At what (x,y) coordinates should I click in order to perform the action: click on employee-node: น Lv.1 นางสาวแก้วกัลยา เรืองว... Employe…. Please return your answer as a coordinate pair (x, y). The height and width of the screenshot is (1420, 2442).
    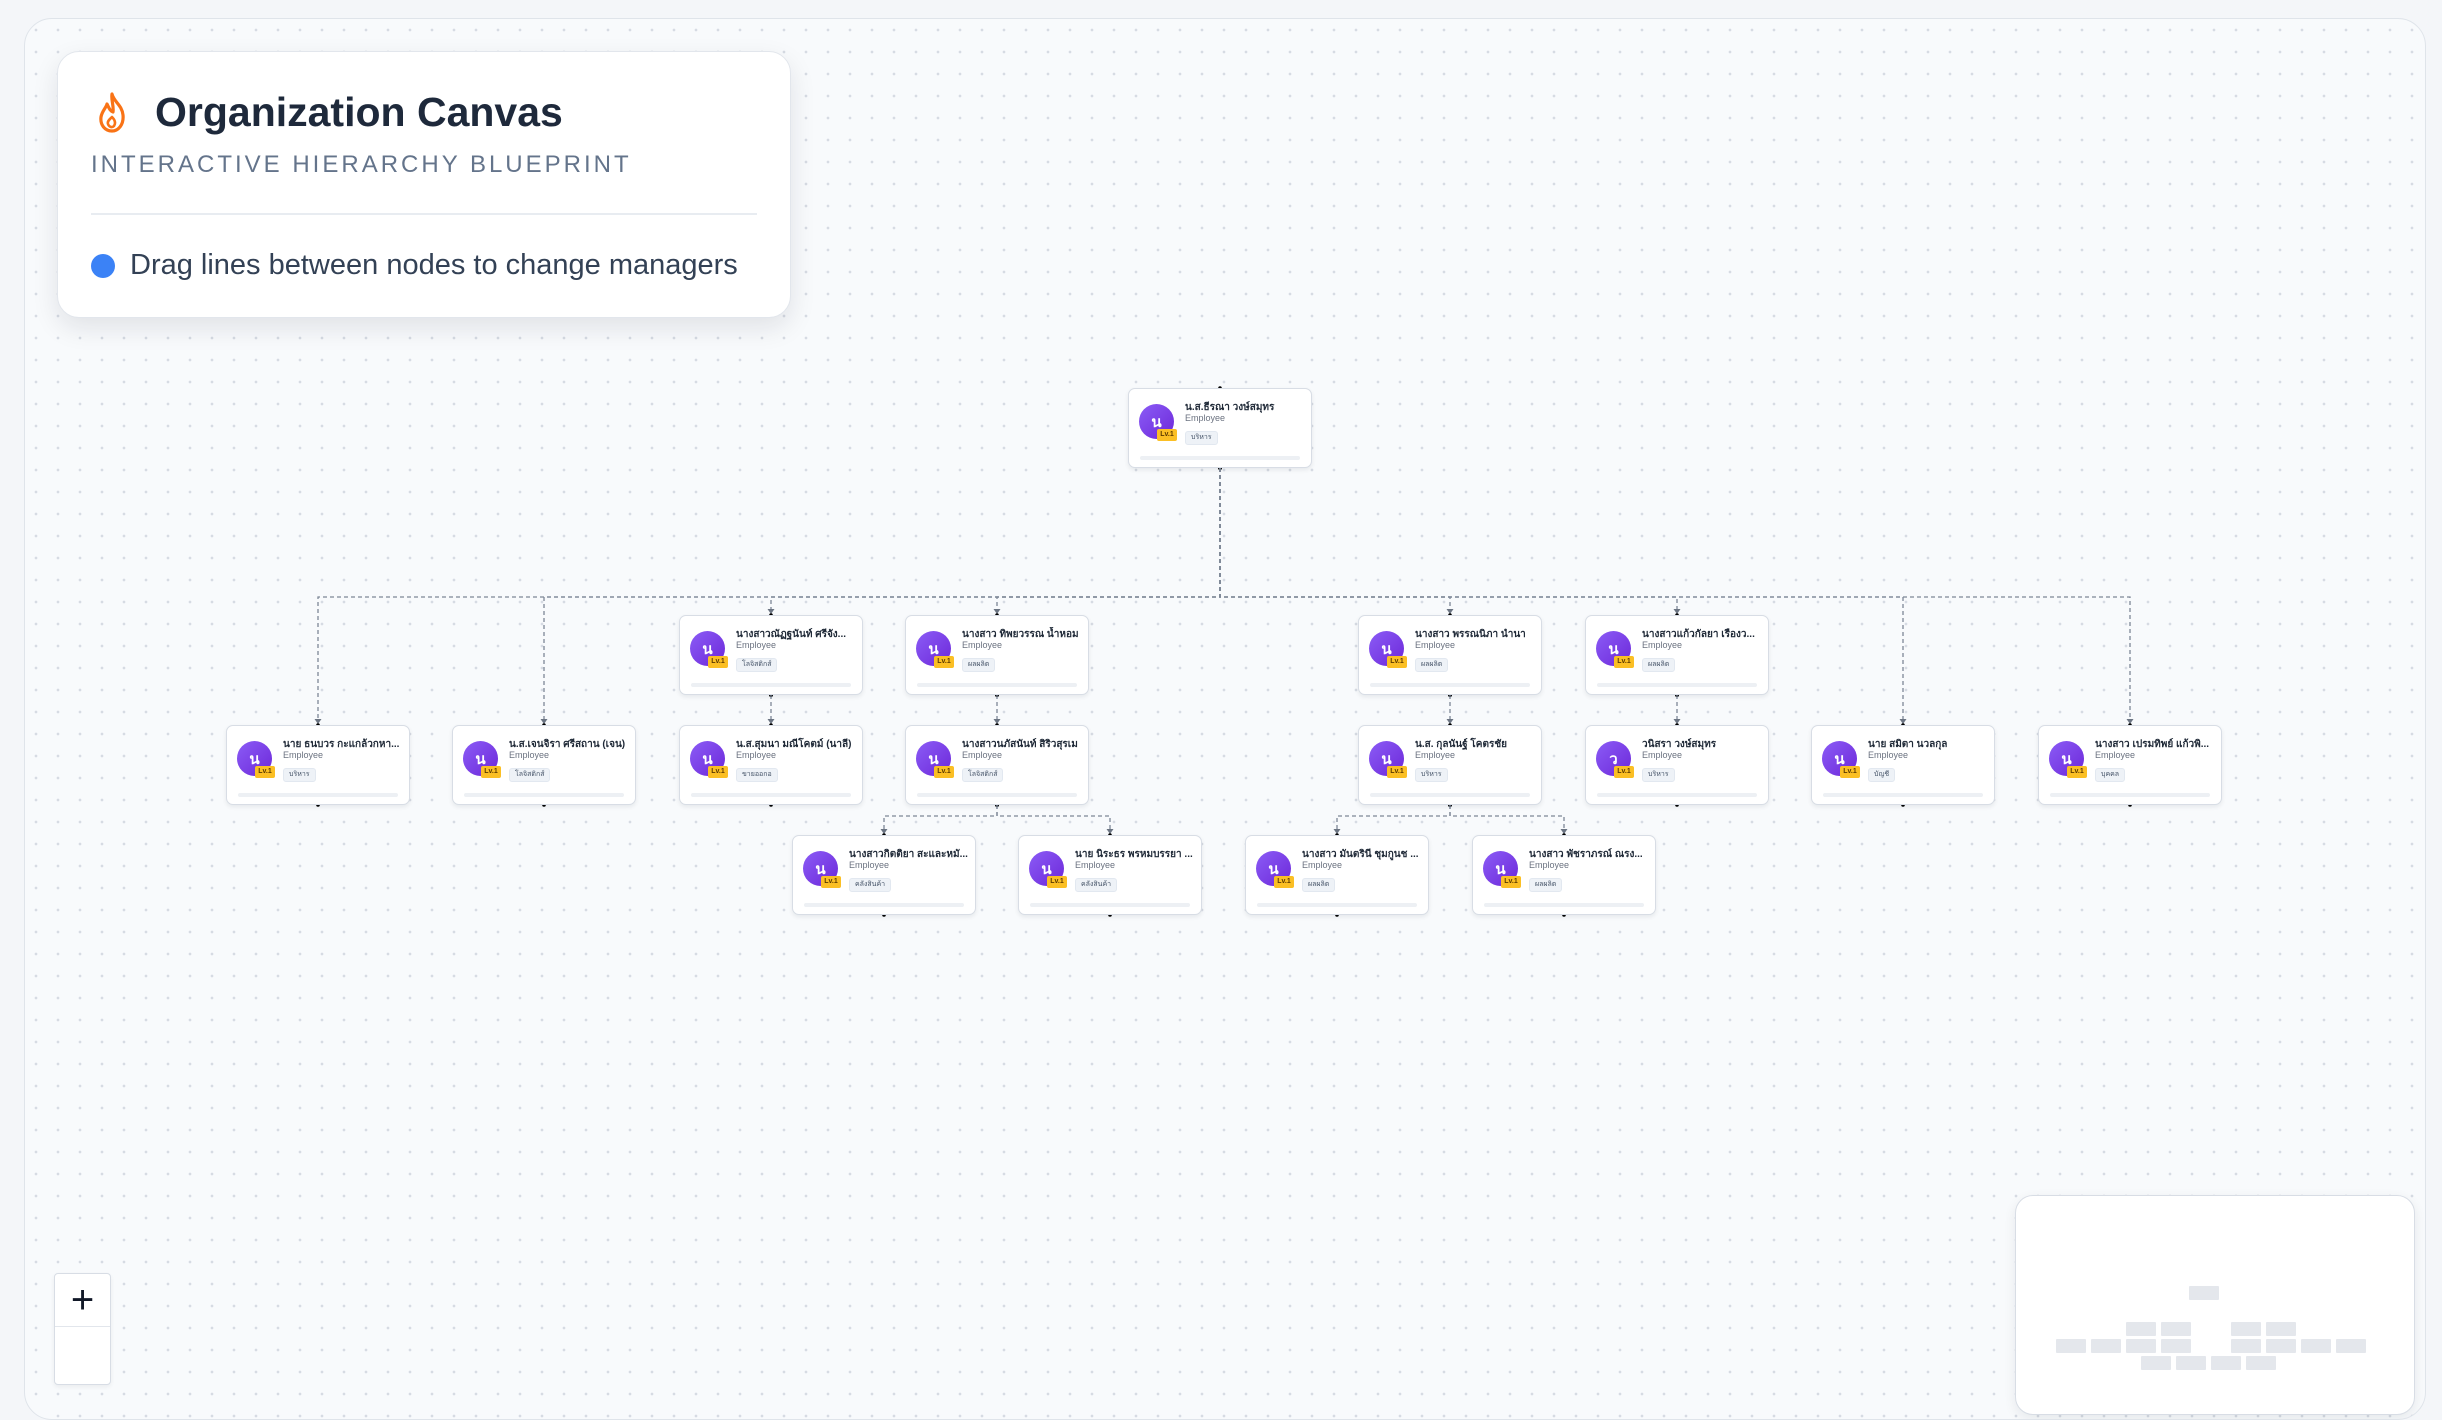
    Looking at the image, I should click on (1677, 655).